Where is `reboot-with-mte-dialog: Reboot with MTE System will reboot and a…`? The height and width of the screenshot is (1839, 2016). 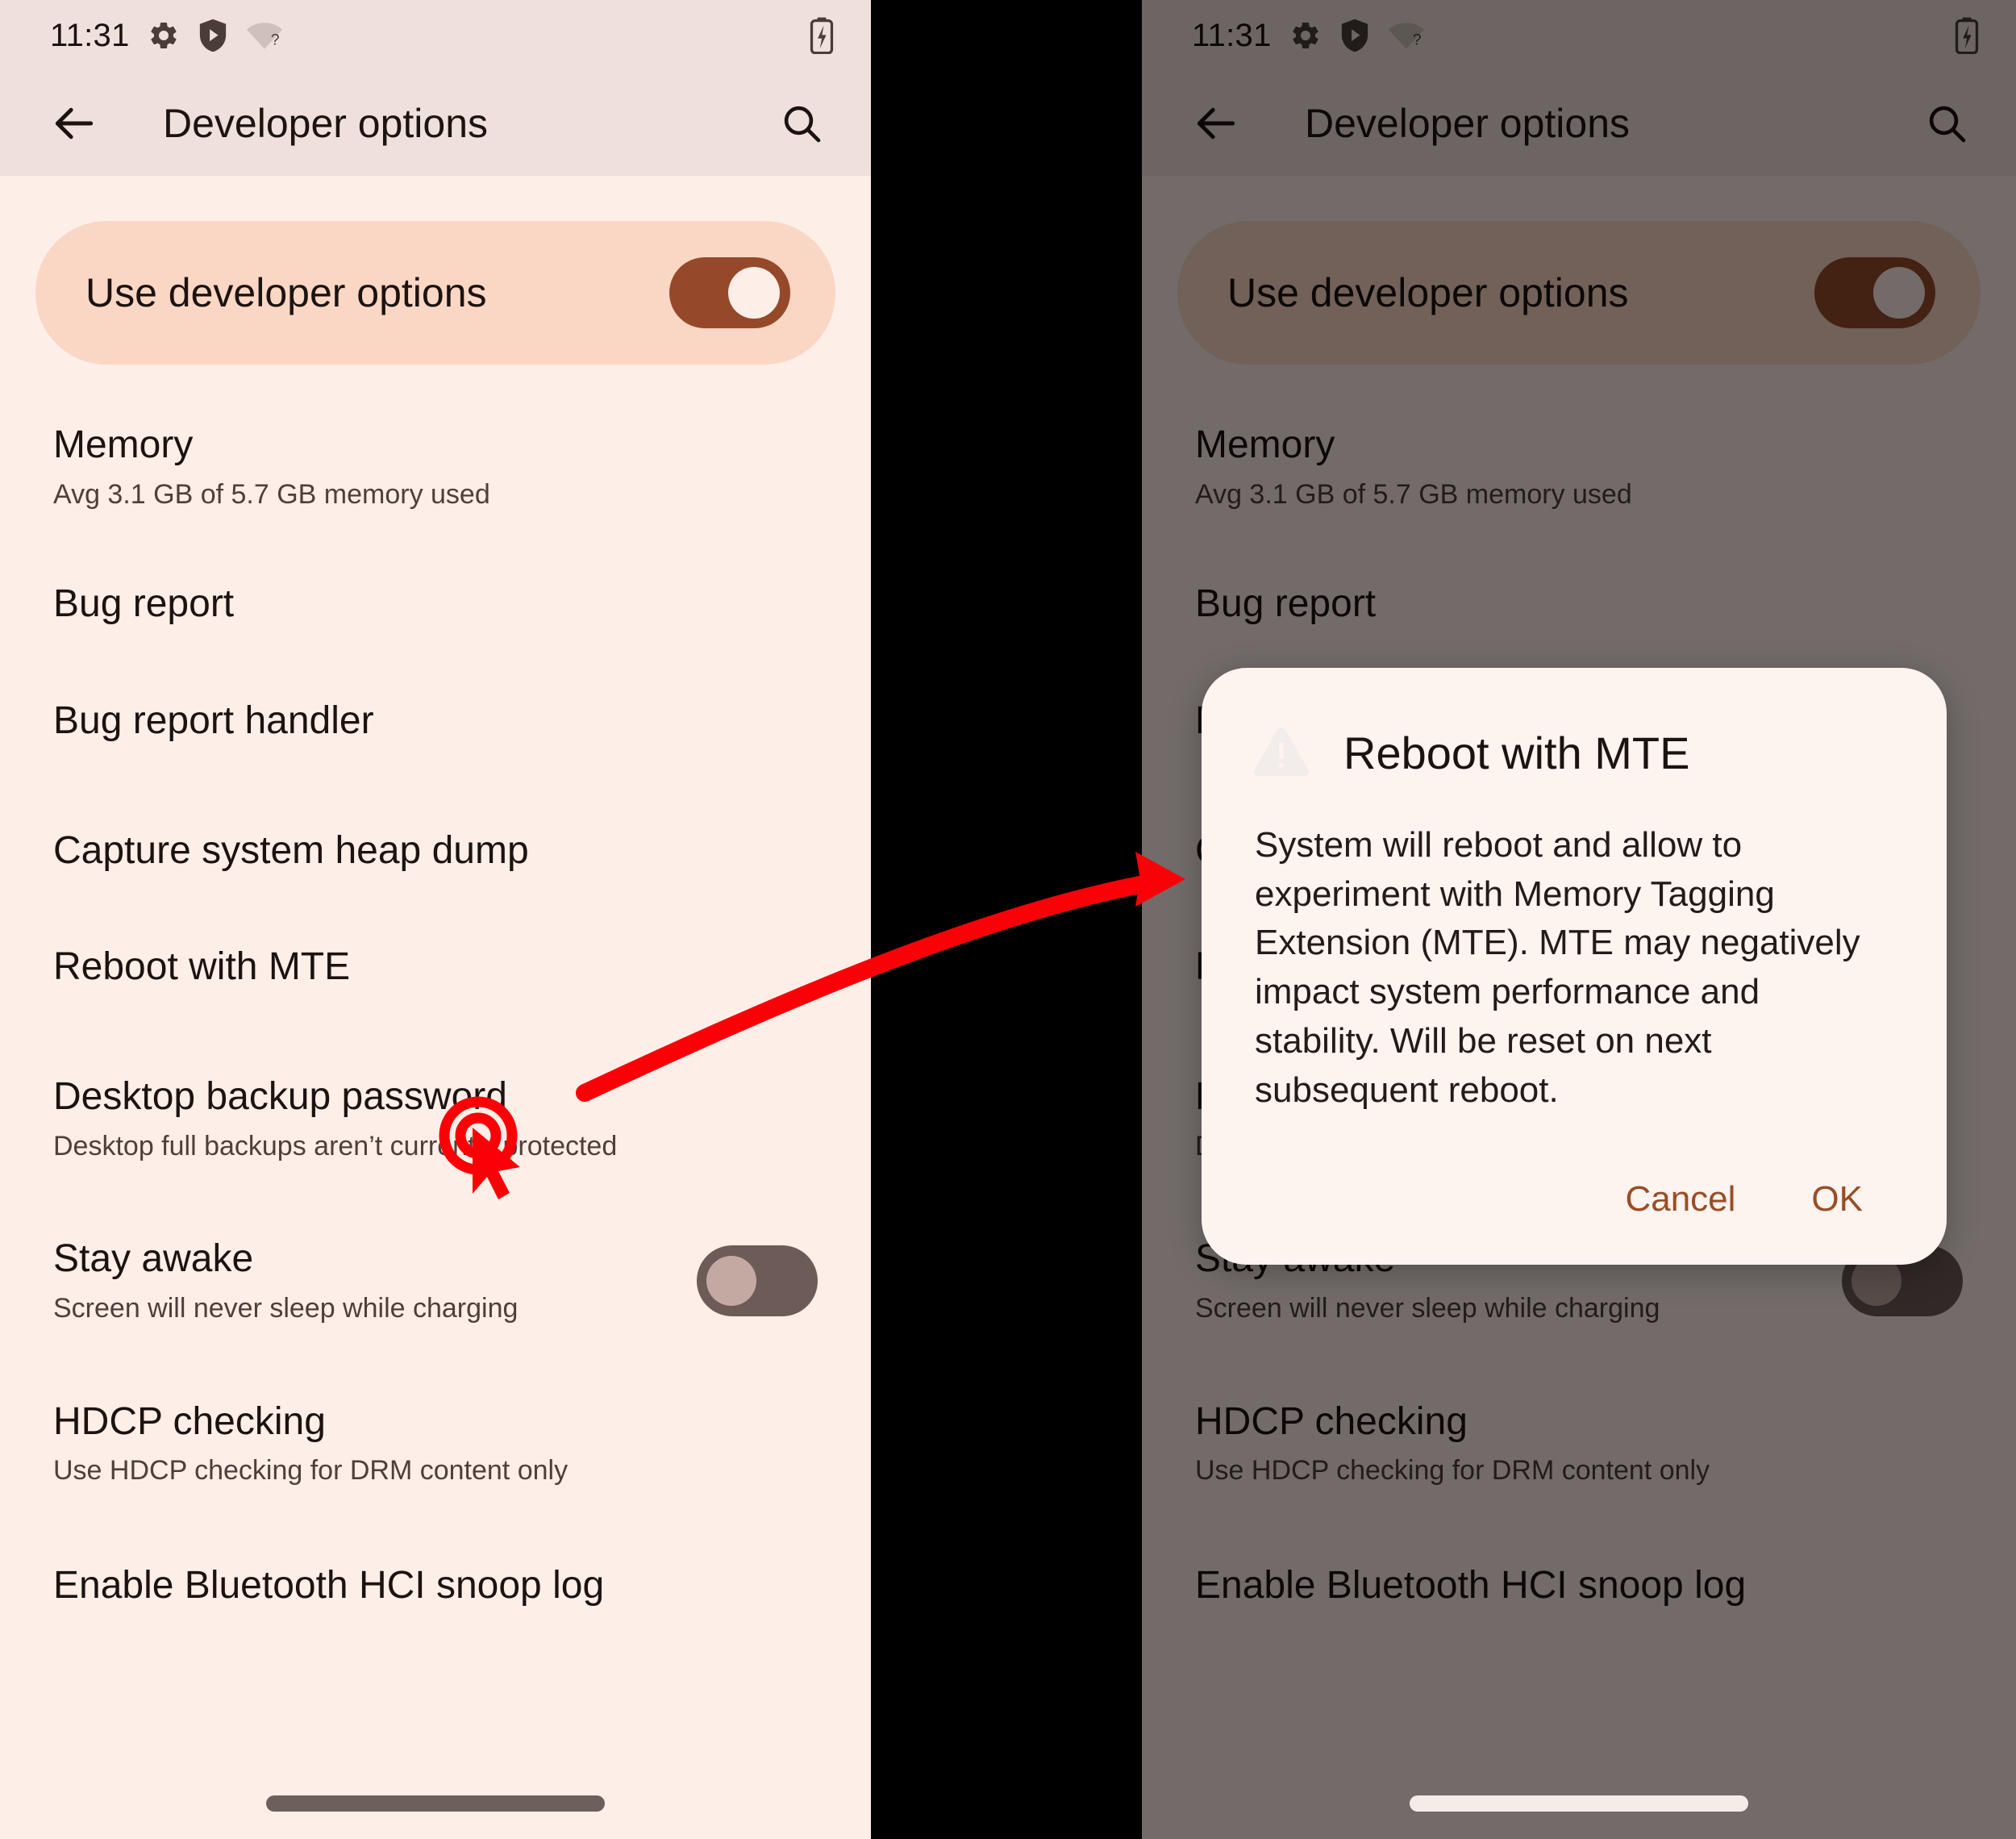
reboot-with-mte-dialog: Reboot with MTE System will reboot and a… is located at coordinates (1575, 967).